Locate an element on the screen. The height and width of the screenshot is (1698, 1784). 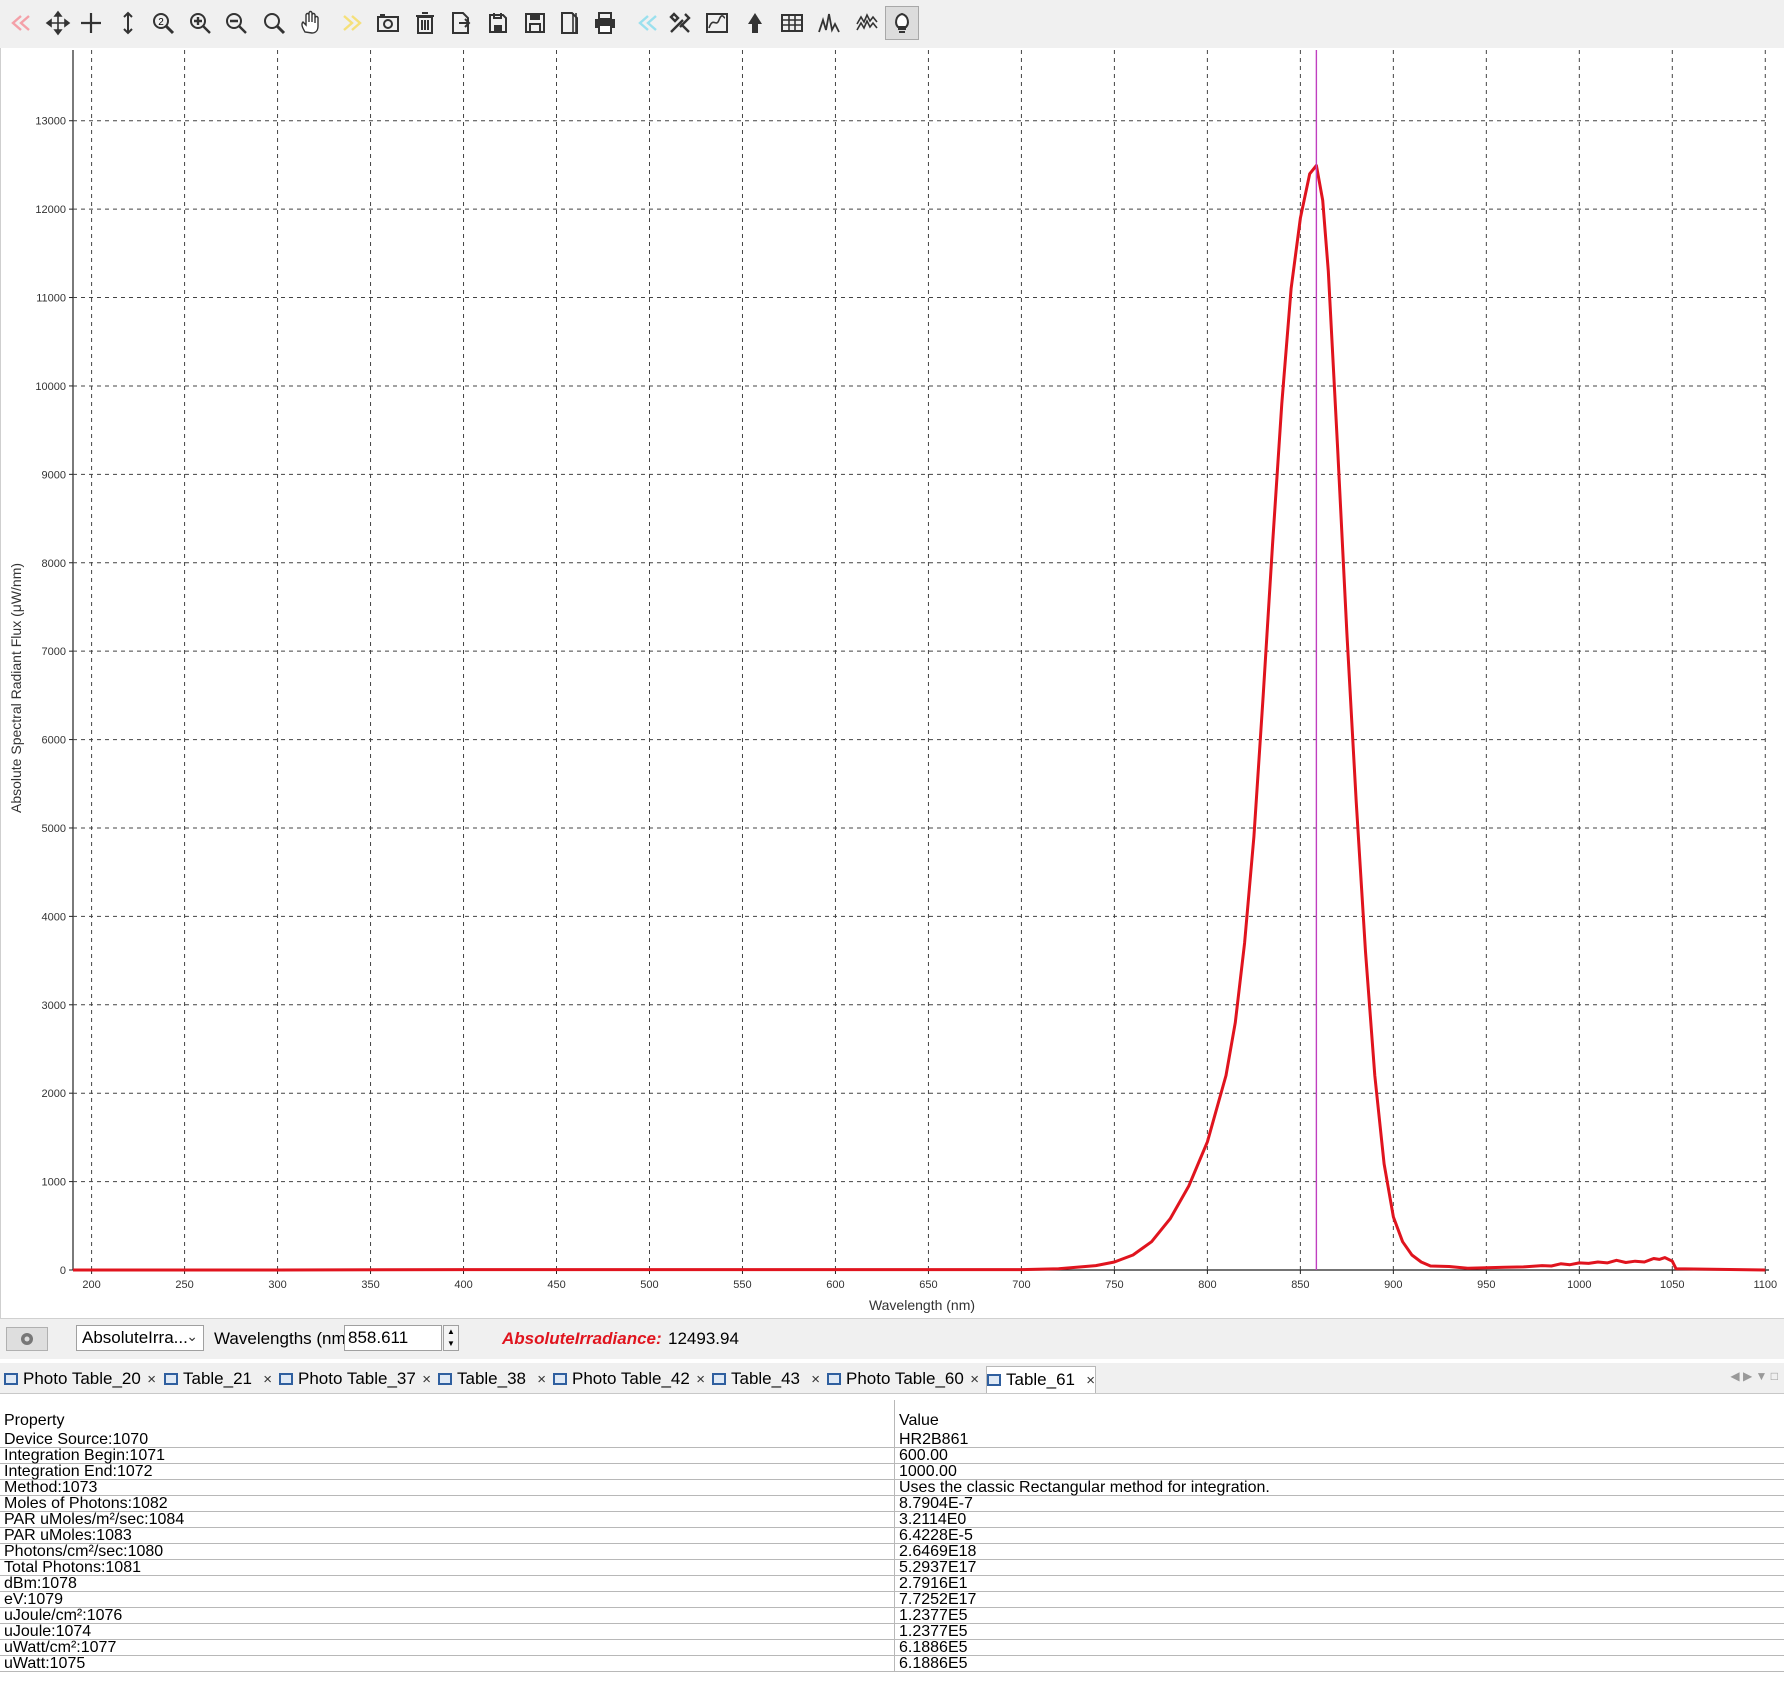
back-icon is located at coordinates (20, 23).